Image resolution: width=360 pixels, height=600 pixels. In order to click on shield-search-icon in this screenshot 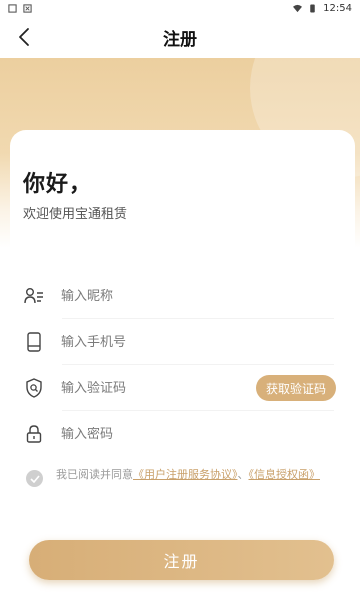, I will do `click(34, 388)`.